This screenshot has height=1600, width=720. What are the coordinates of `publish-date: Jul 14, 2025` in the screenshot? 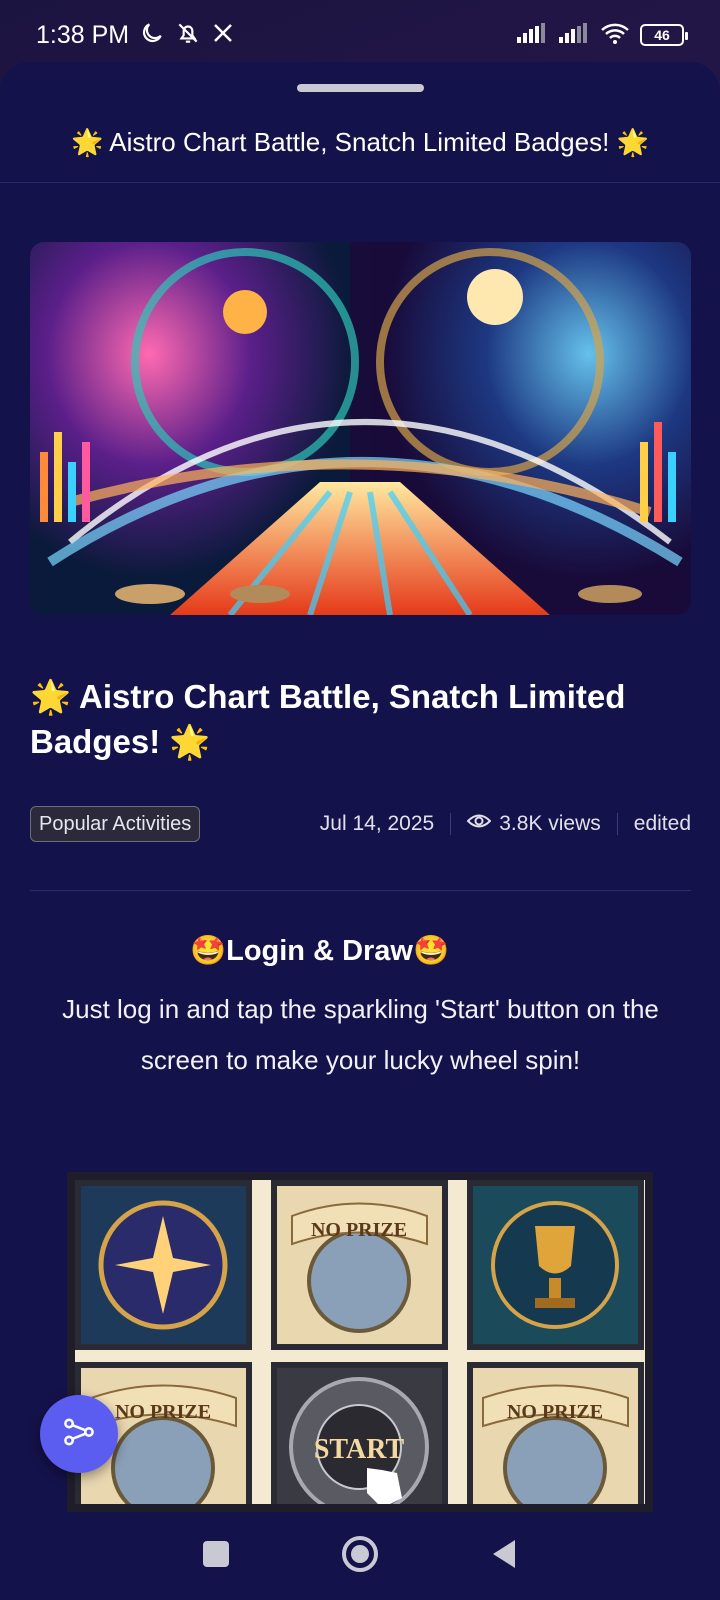 It's located at (377, 823).